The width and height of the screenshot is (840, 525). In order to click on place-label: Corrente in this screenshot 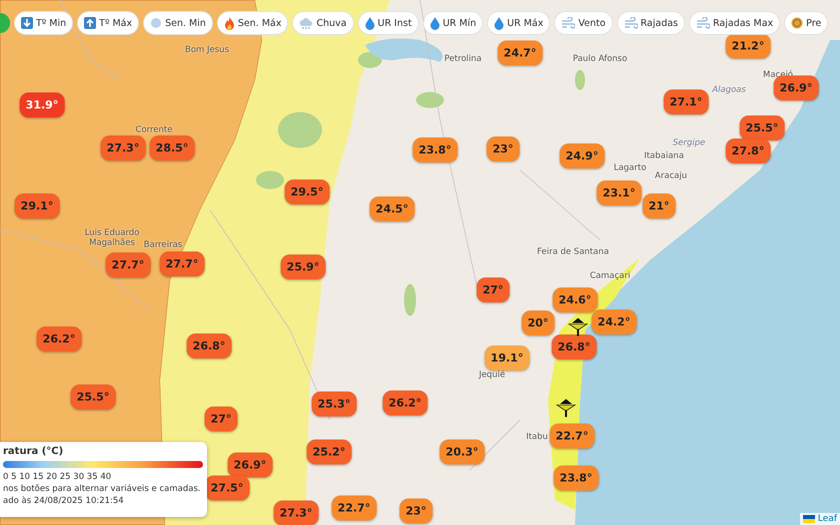, I will do `click(154, 130)`.